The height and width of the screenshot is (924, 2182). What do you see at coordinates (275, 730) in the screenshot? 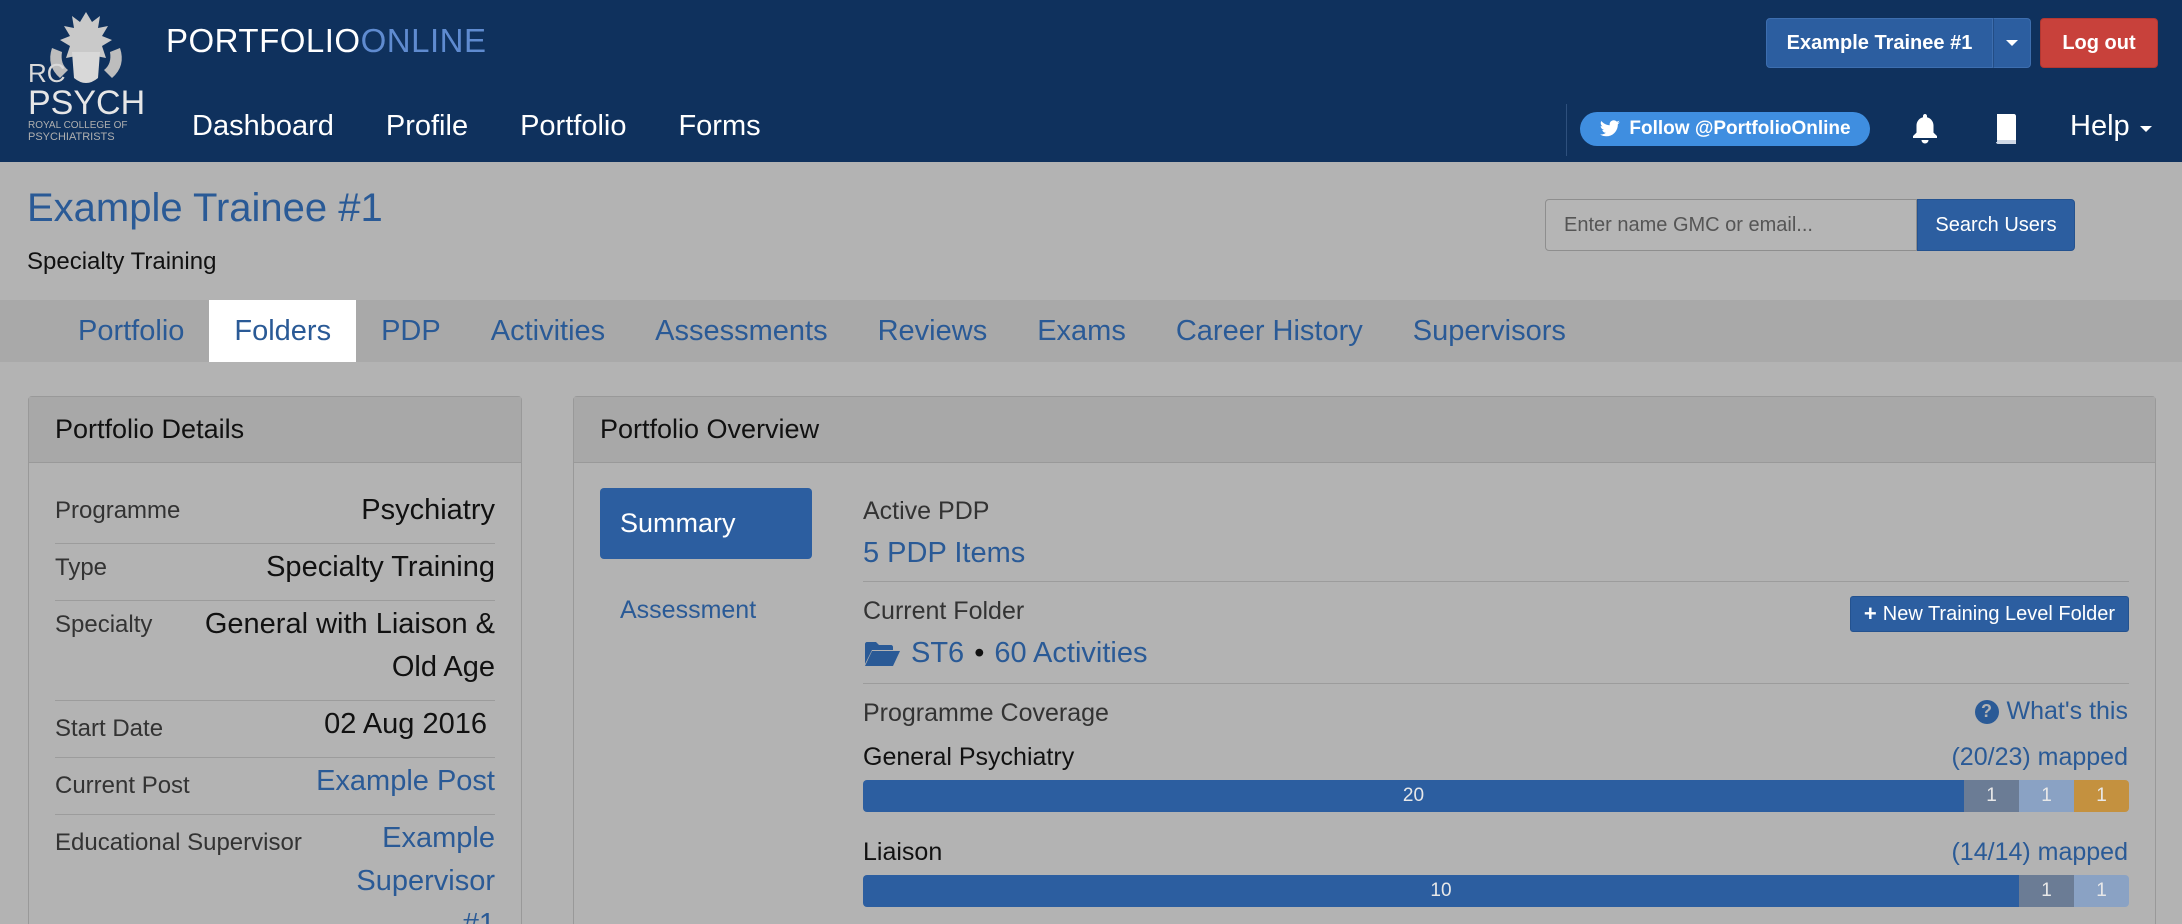
I see `detail-row-start-date: Start Date 02 Aug 2016` at bounding box center [275, 730].